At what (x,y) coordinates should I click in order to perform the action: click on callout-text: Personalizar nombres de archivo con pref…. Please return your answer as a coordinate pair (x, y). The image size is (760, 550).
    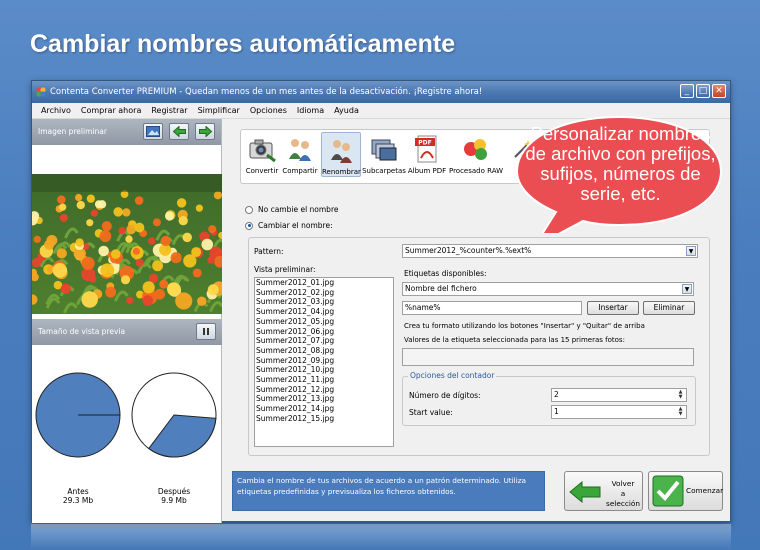
    Looking at the image, I should click on (620, 163).